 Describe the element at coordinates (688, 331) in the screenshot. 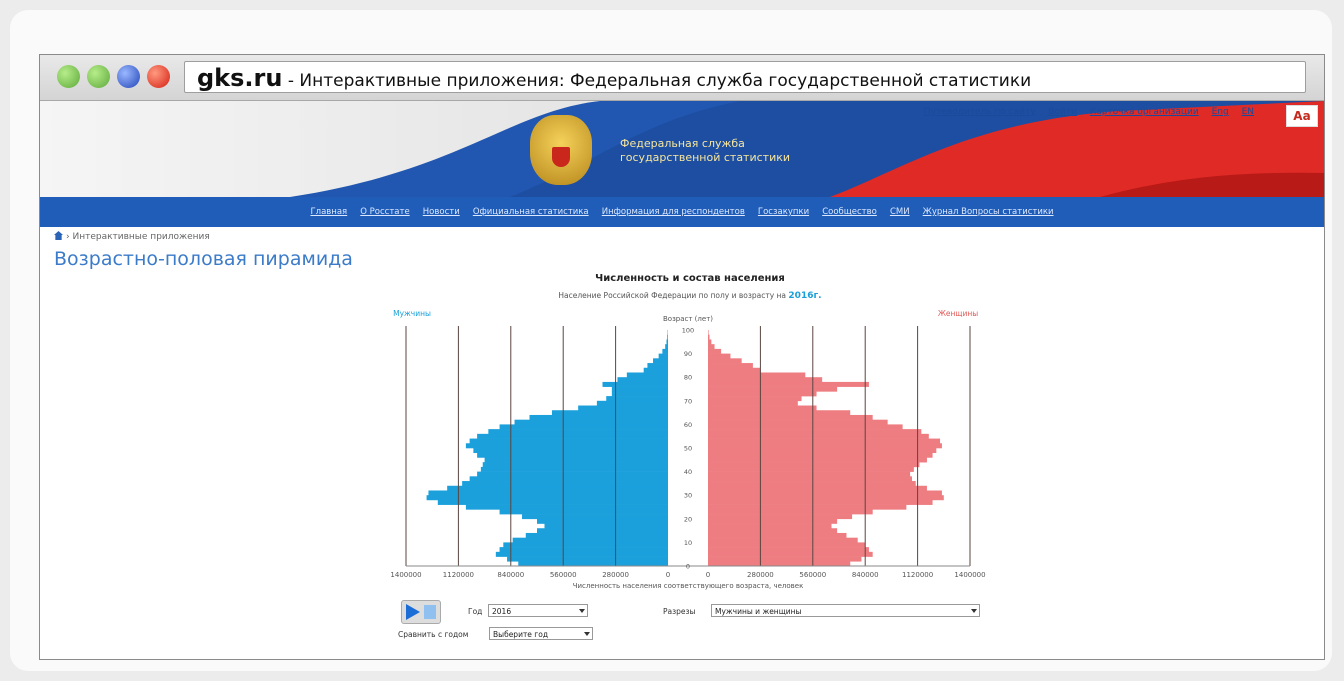

I see `age-tick-100: 100` at that location.